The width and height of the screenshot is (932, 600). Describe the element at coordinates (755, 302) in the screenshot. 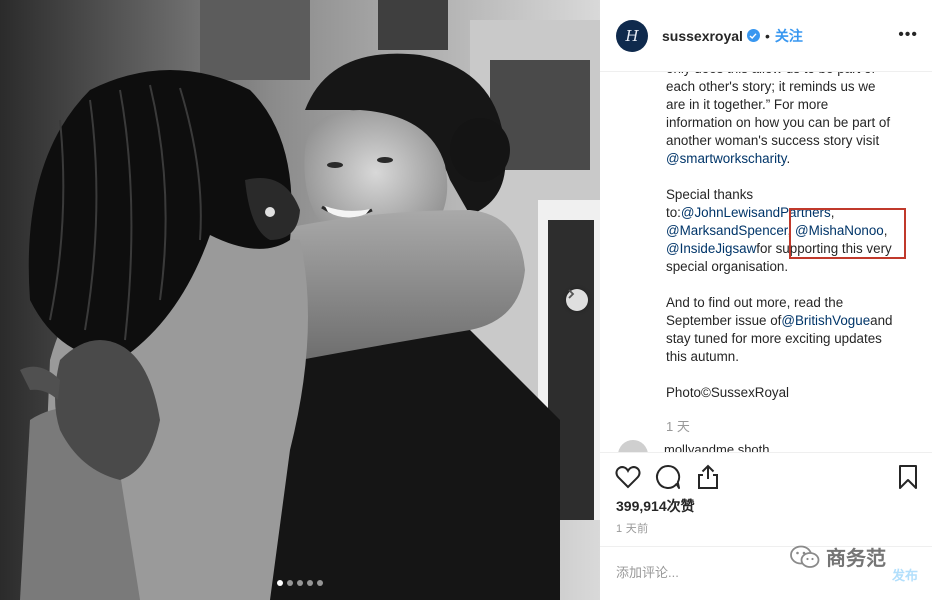

I see `caption-line: And to find out more, read the` at that location.